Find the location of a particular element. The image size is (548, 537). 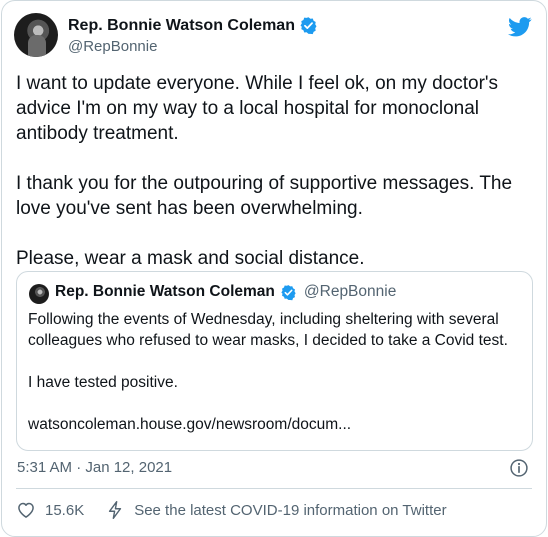

quoted-tweet-header: Rep. Bonnie Watson Coleman @RepBonnie is located at coordinates (225, 292).